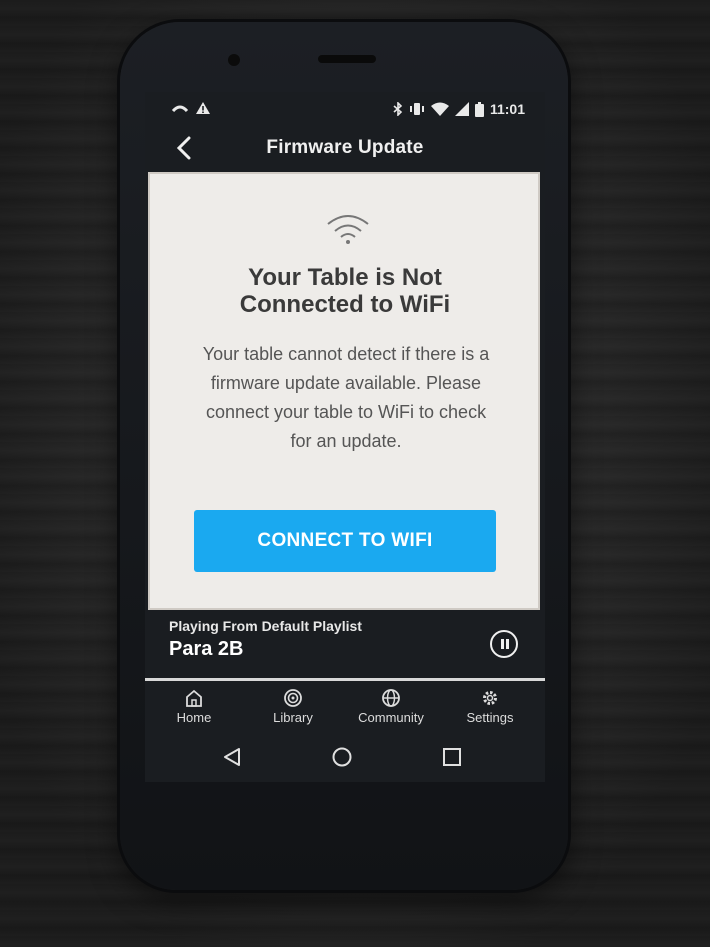  Describe the element at coordinates (490, 717) in the screenshot. I see `tab-settings-label: Settings` at that location.